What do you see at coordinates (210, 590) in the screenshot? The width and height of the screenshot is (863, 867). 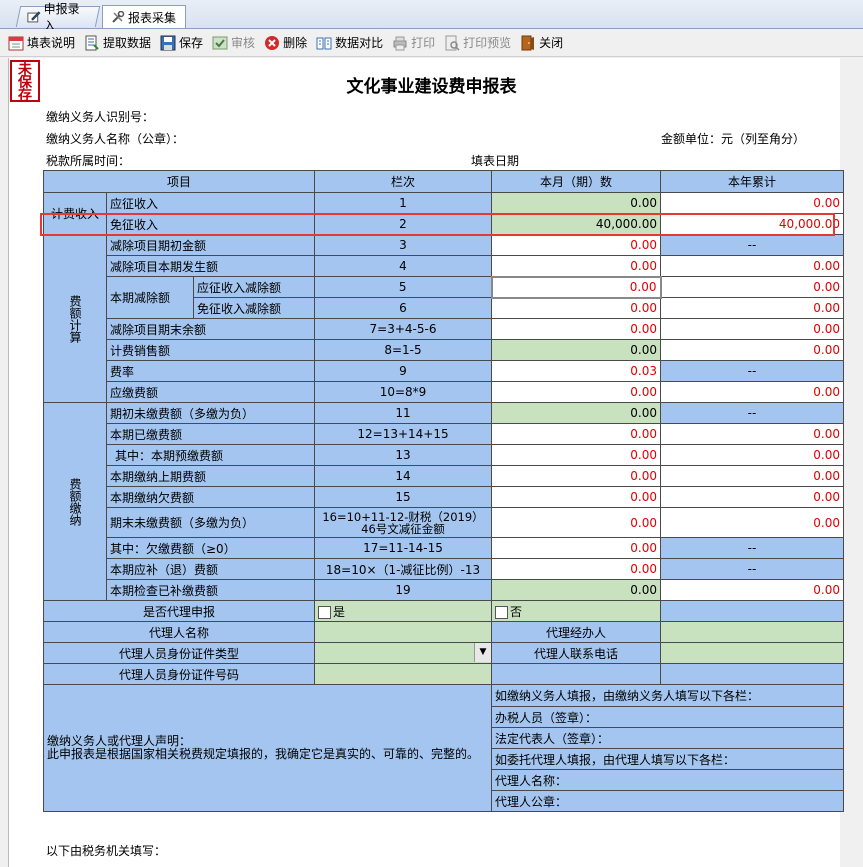 I see `row-label: 本期检查已补缴费额` at bounding box center [210, 590].